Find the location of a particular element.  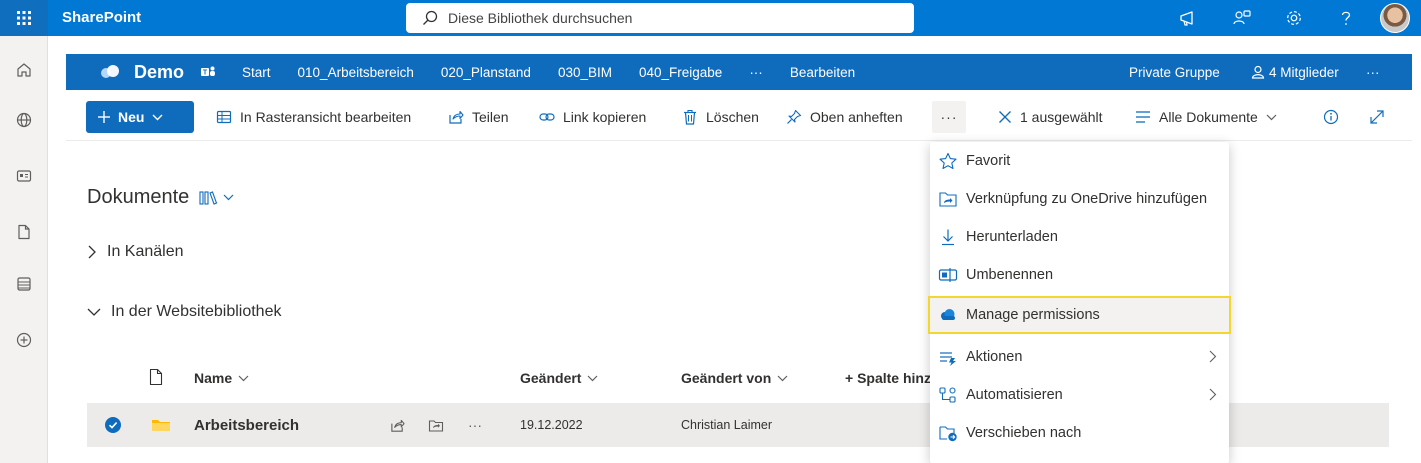

site-logo-icon is located at coordinates (111, 72).